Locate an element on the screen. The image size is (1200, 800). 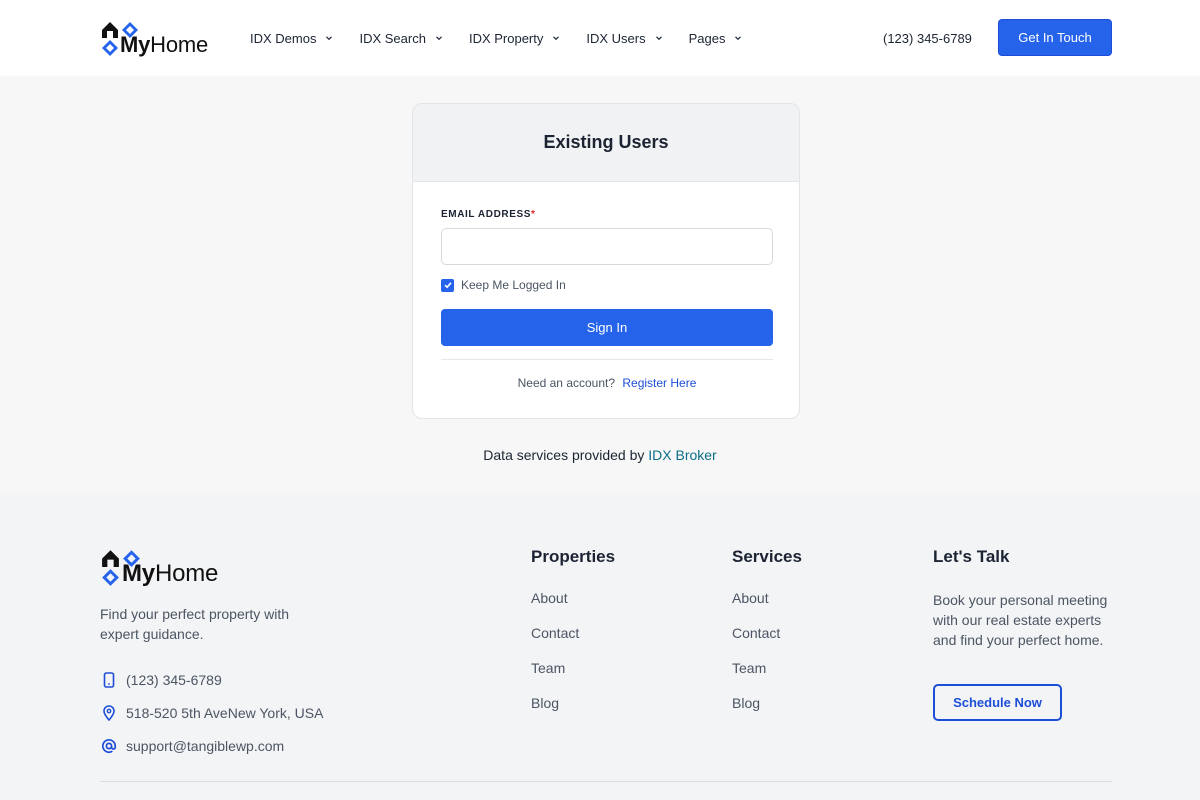
footer-properties-column: Properties About Contact Team Blog is located at coordinates (573, 638).